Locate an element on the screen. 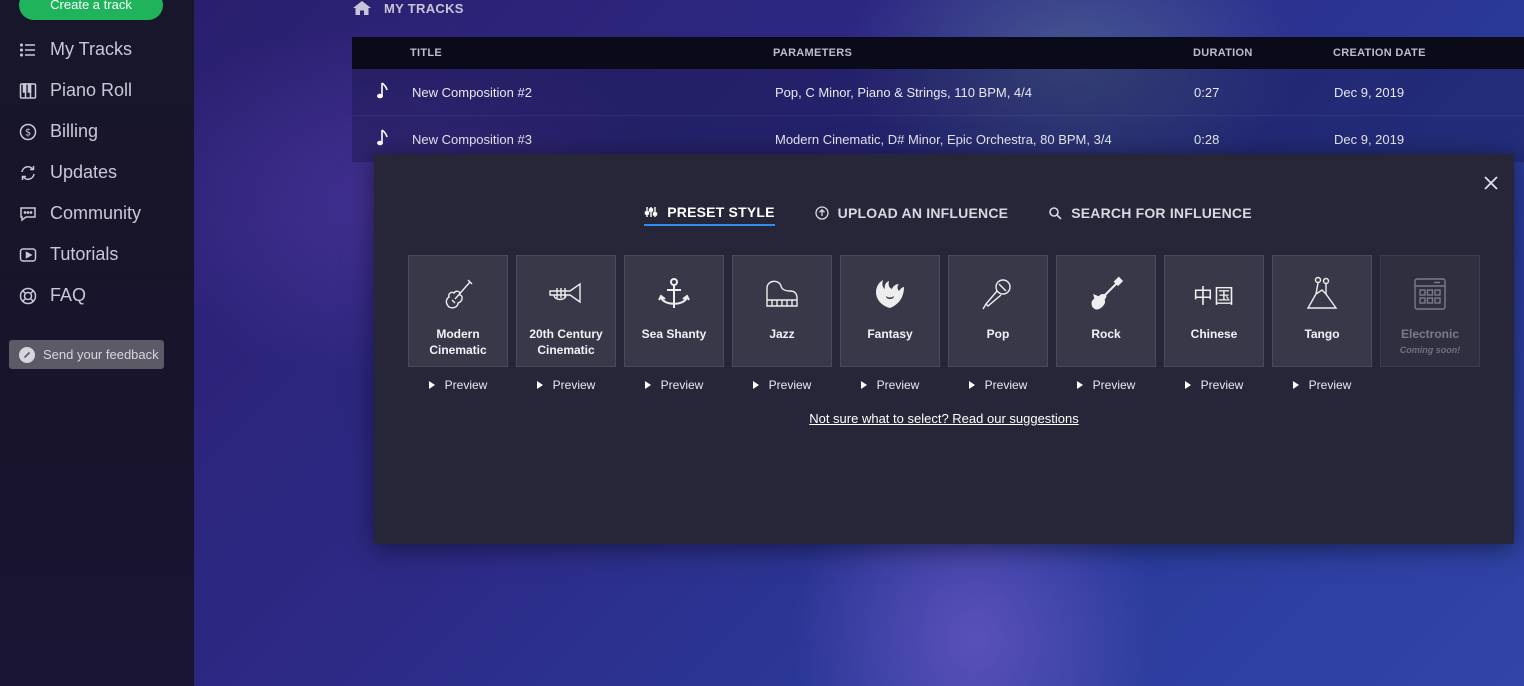  electric-guitar-icon is located at coordinates (1106, 294).